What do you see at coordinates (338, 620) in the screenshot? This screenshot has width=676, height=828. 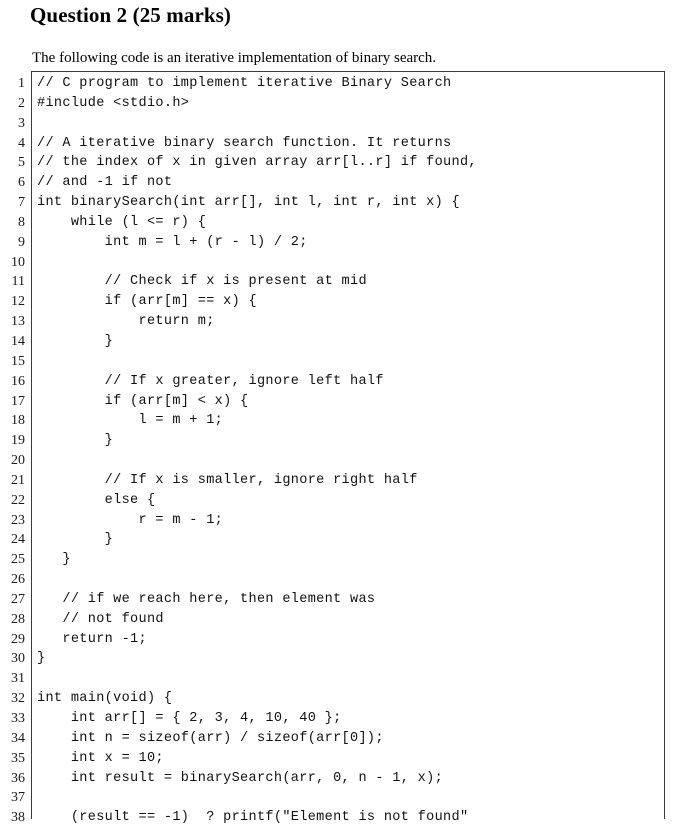 I see `code-line: 28 // not found` at bounding box center [338, 620].